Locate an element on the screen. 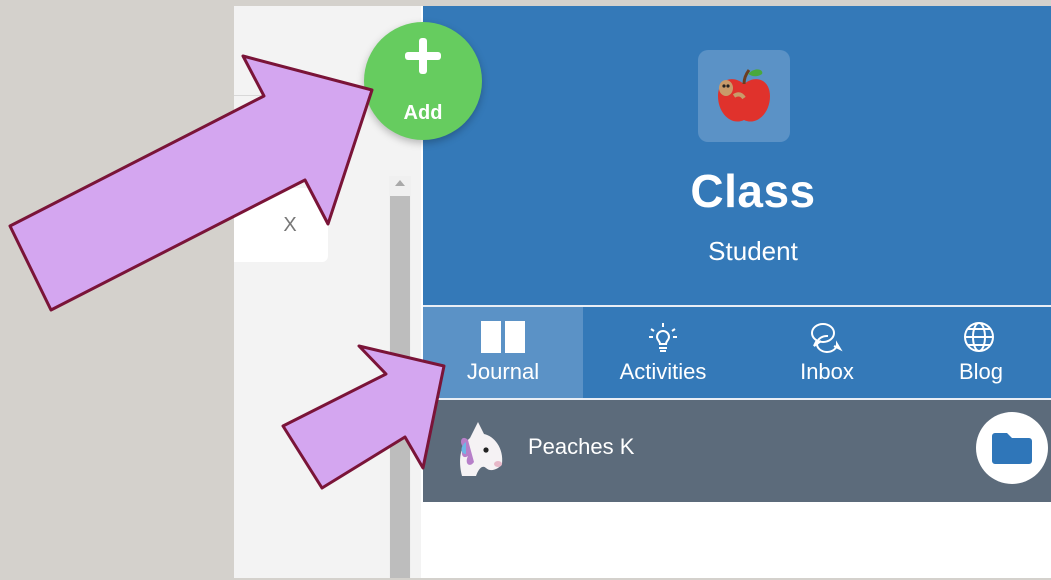 The width and height of the screenshot is (1051, 580). student-row is located at coordinates (737, 451).